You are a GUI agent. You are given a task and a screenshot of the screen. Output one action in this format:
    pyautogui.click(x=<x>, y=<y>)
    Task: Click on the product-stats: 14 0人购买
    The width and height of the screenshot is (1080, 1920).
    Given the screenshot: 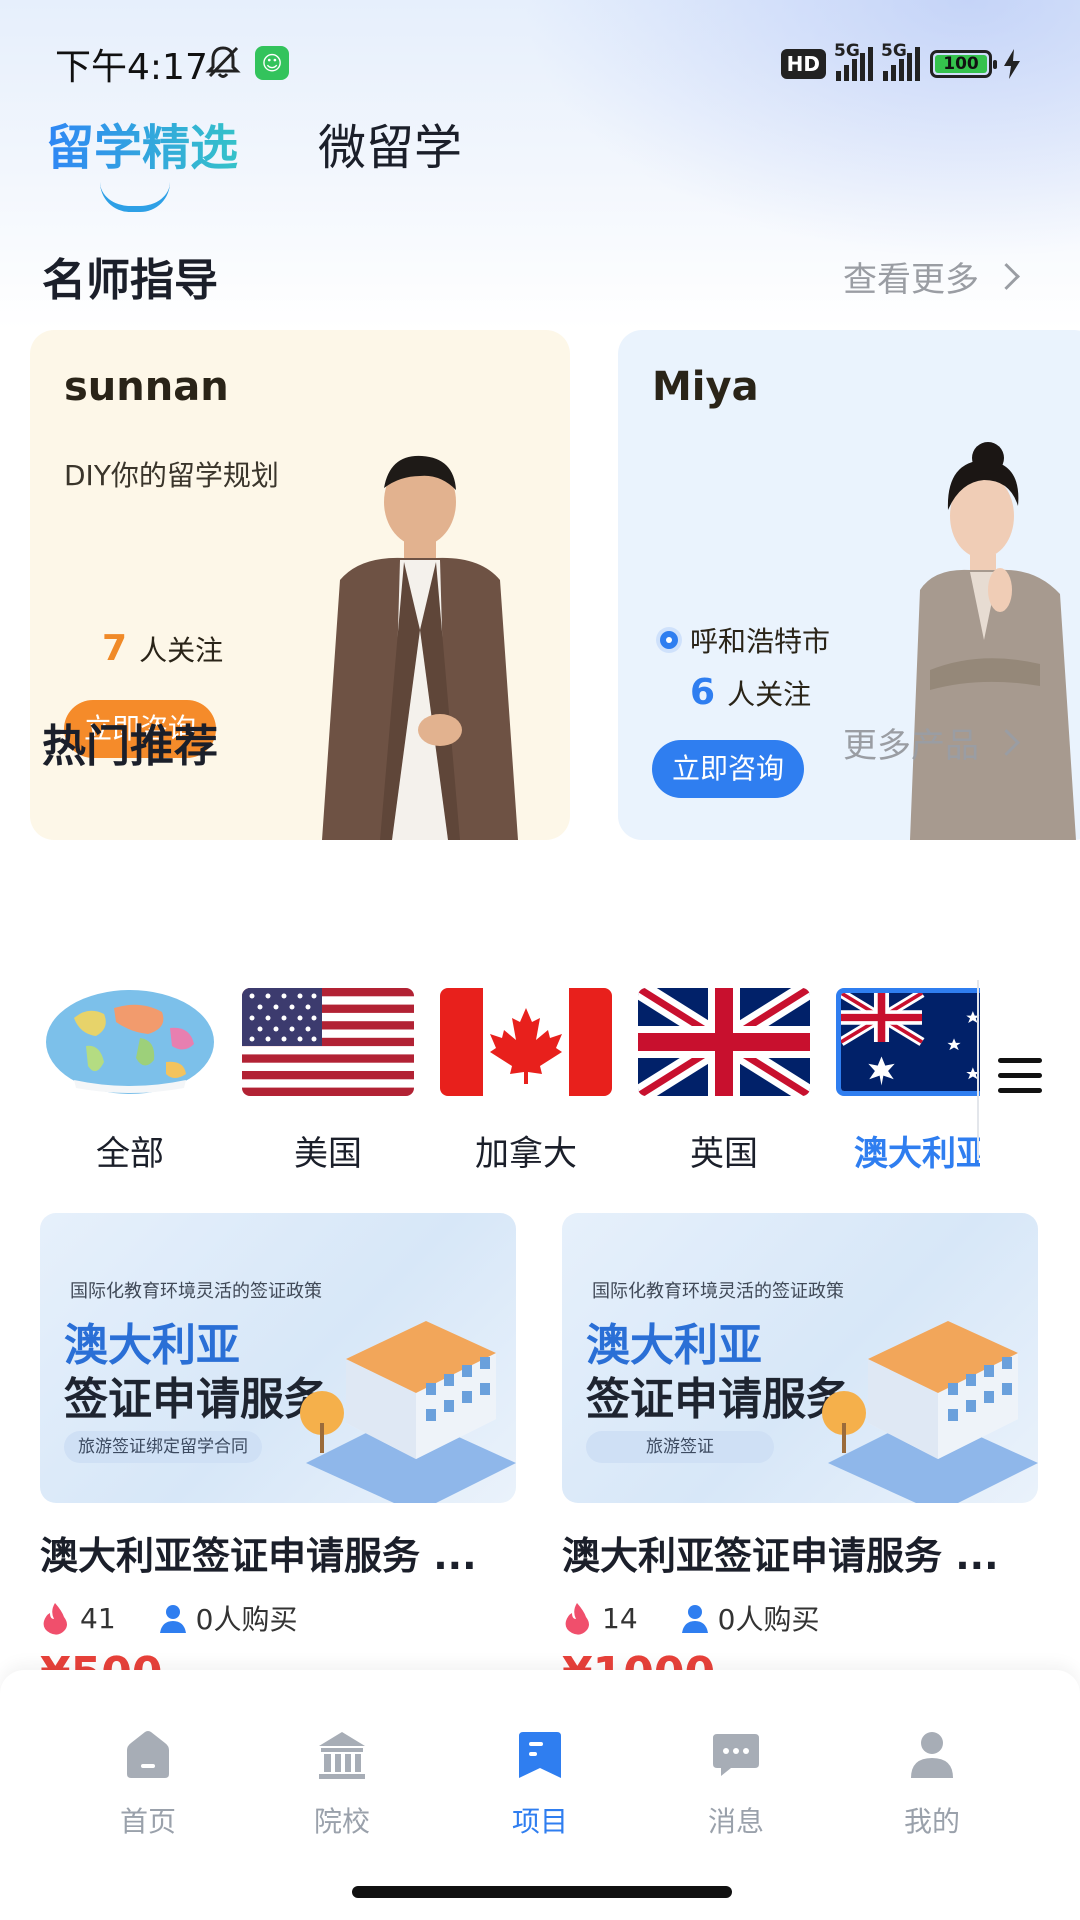 What is the action you would take?
    pyautogui.click(x=800, y=1618)
    